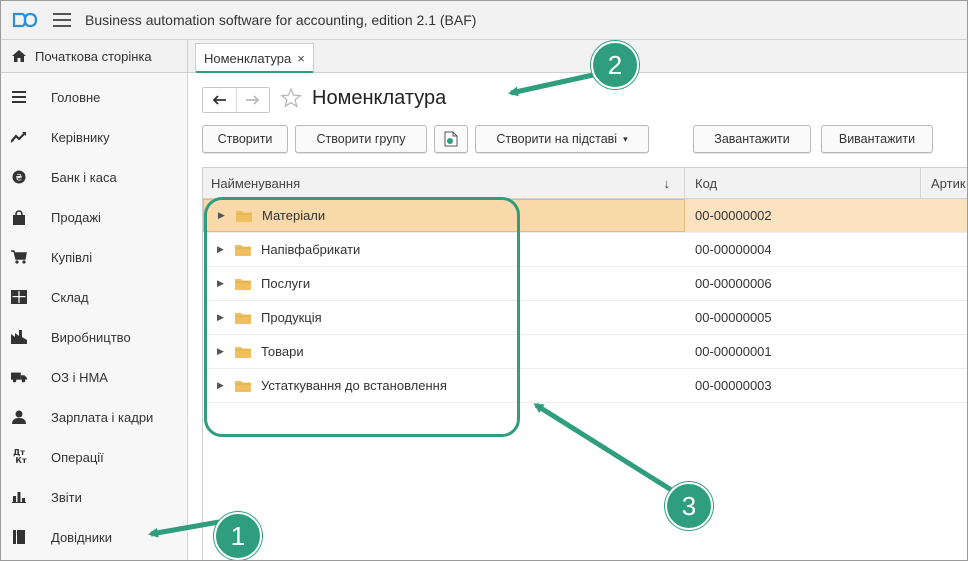 This screenshot has width=968, height=561. Describe the element at coordinates (689, 506) in the screenshot. I see `annotation-badge-3: 3` at that location.